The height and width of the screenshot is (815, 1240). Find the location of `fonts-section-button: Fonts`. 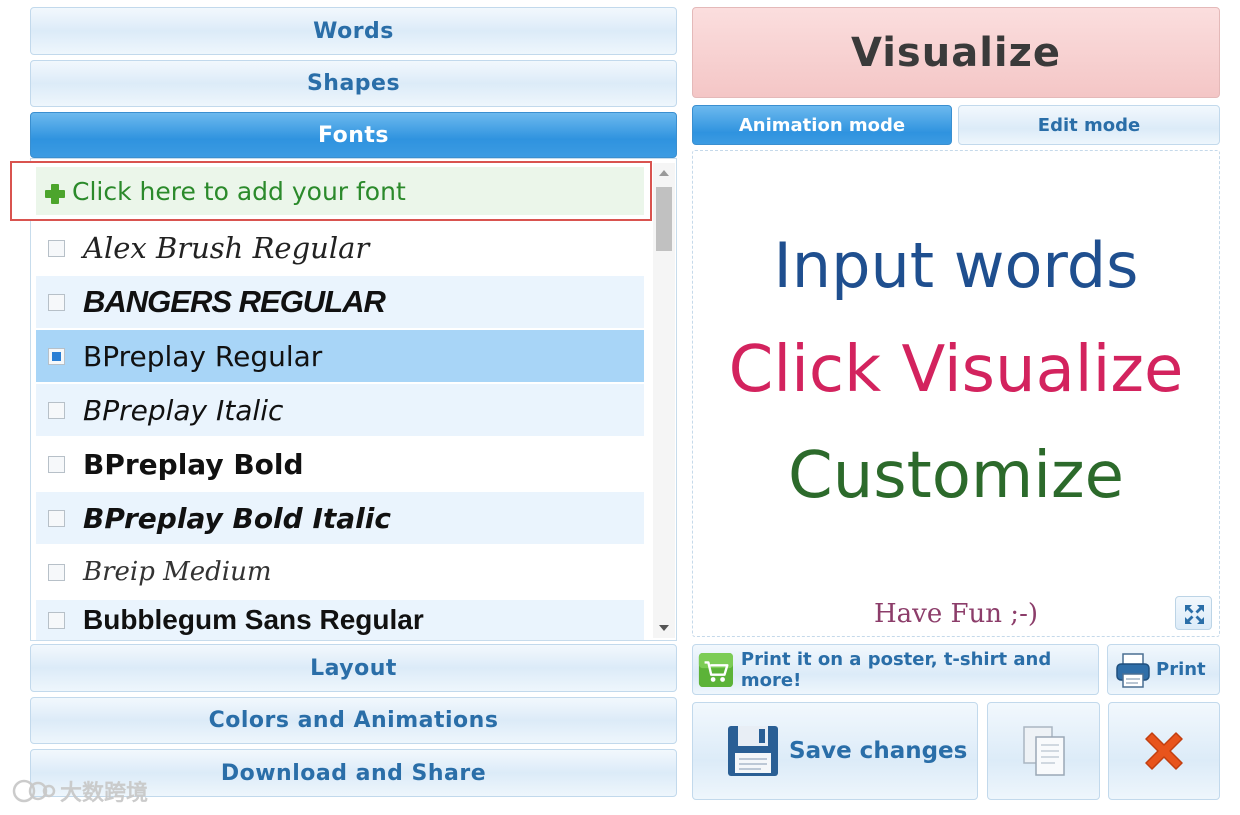

fonts-section-button: Fonts is located at coordinates (353, 135).